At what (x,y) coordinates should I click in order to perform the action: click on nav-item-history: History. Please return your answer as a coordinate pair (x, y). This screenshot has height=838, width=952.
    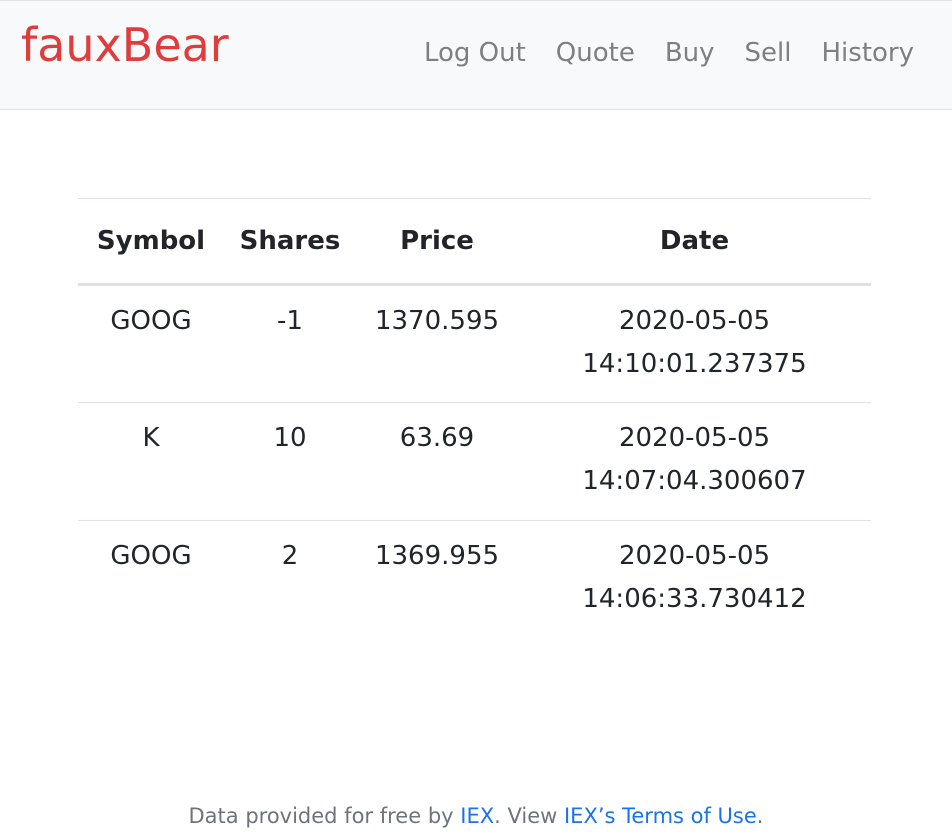
    Looking at the image, I should click on (868, 53).